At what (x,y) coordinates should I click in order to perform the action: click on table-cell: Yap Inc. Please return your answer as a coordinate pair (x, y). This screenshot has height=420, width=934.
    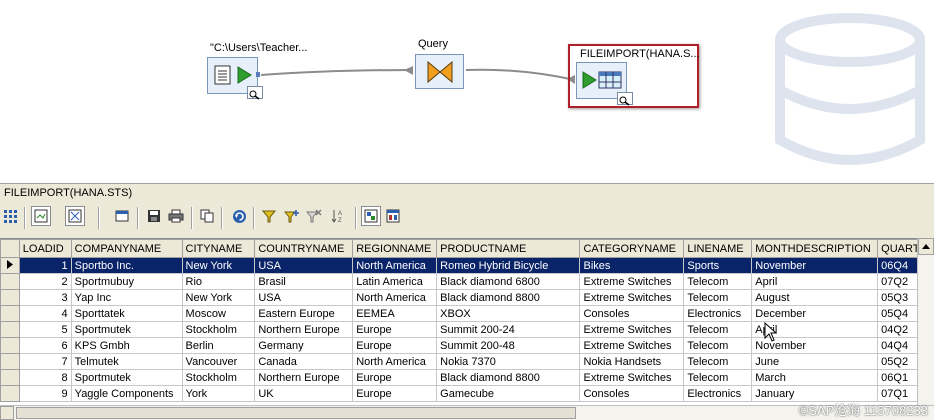
    Looking at the image, I should click on (126, 297).